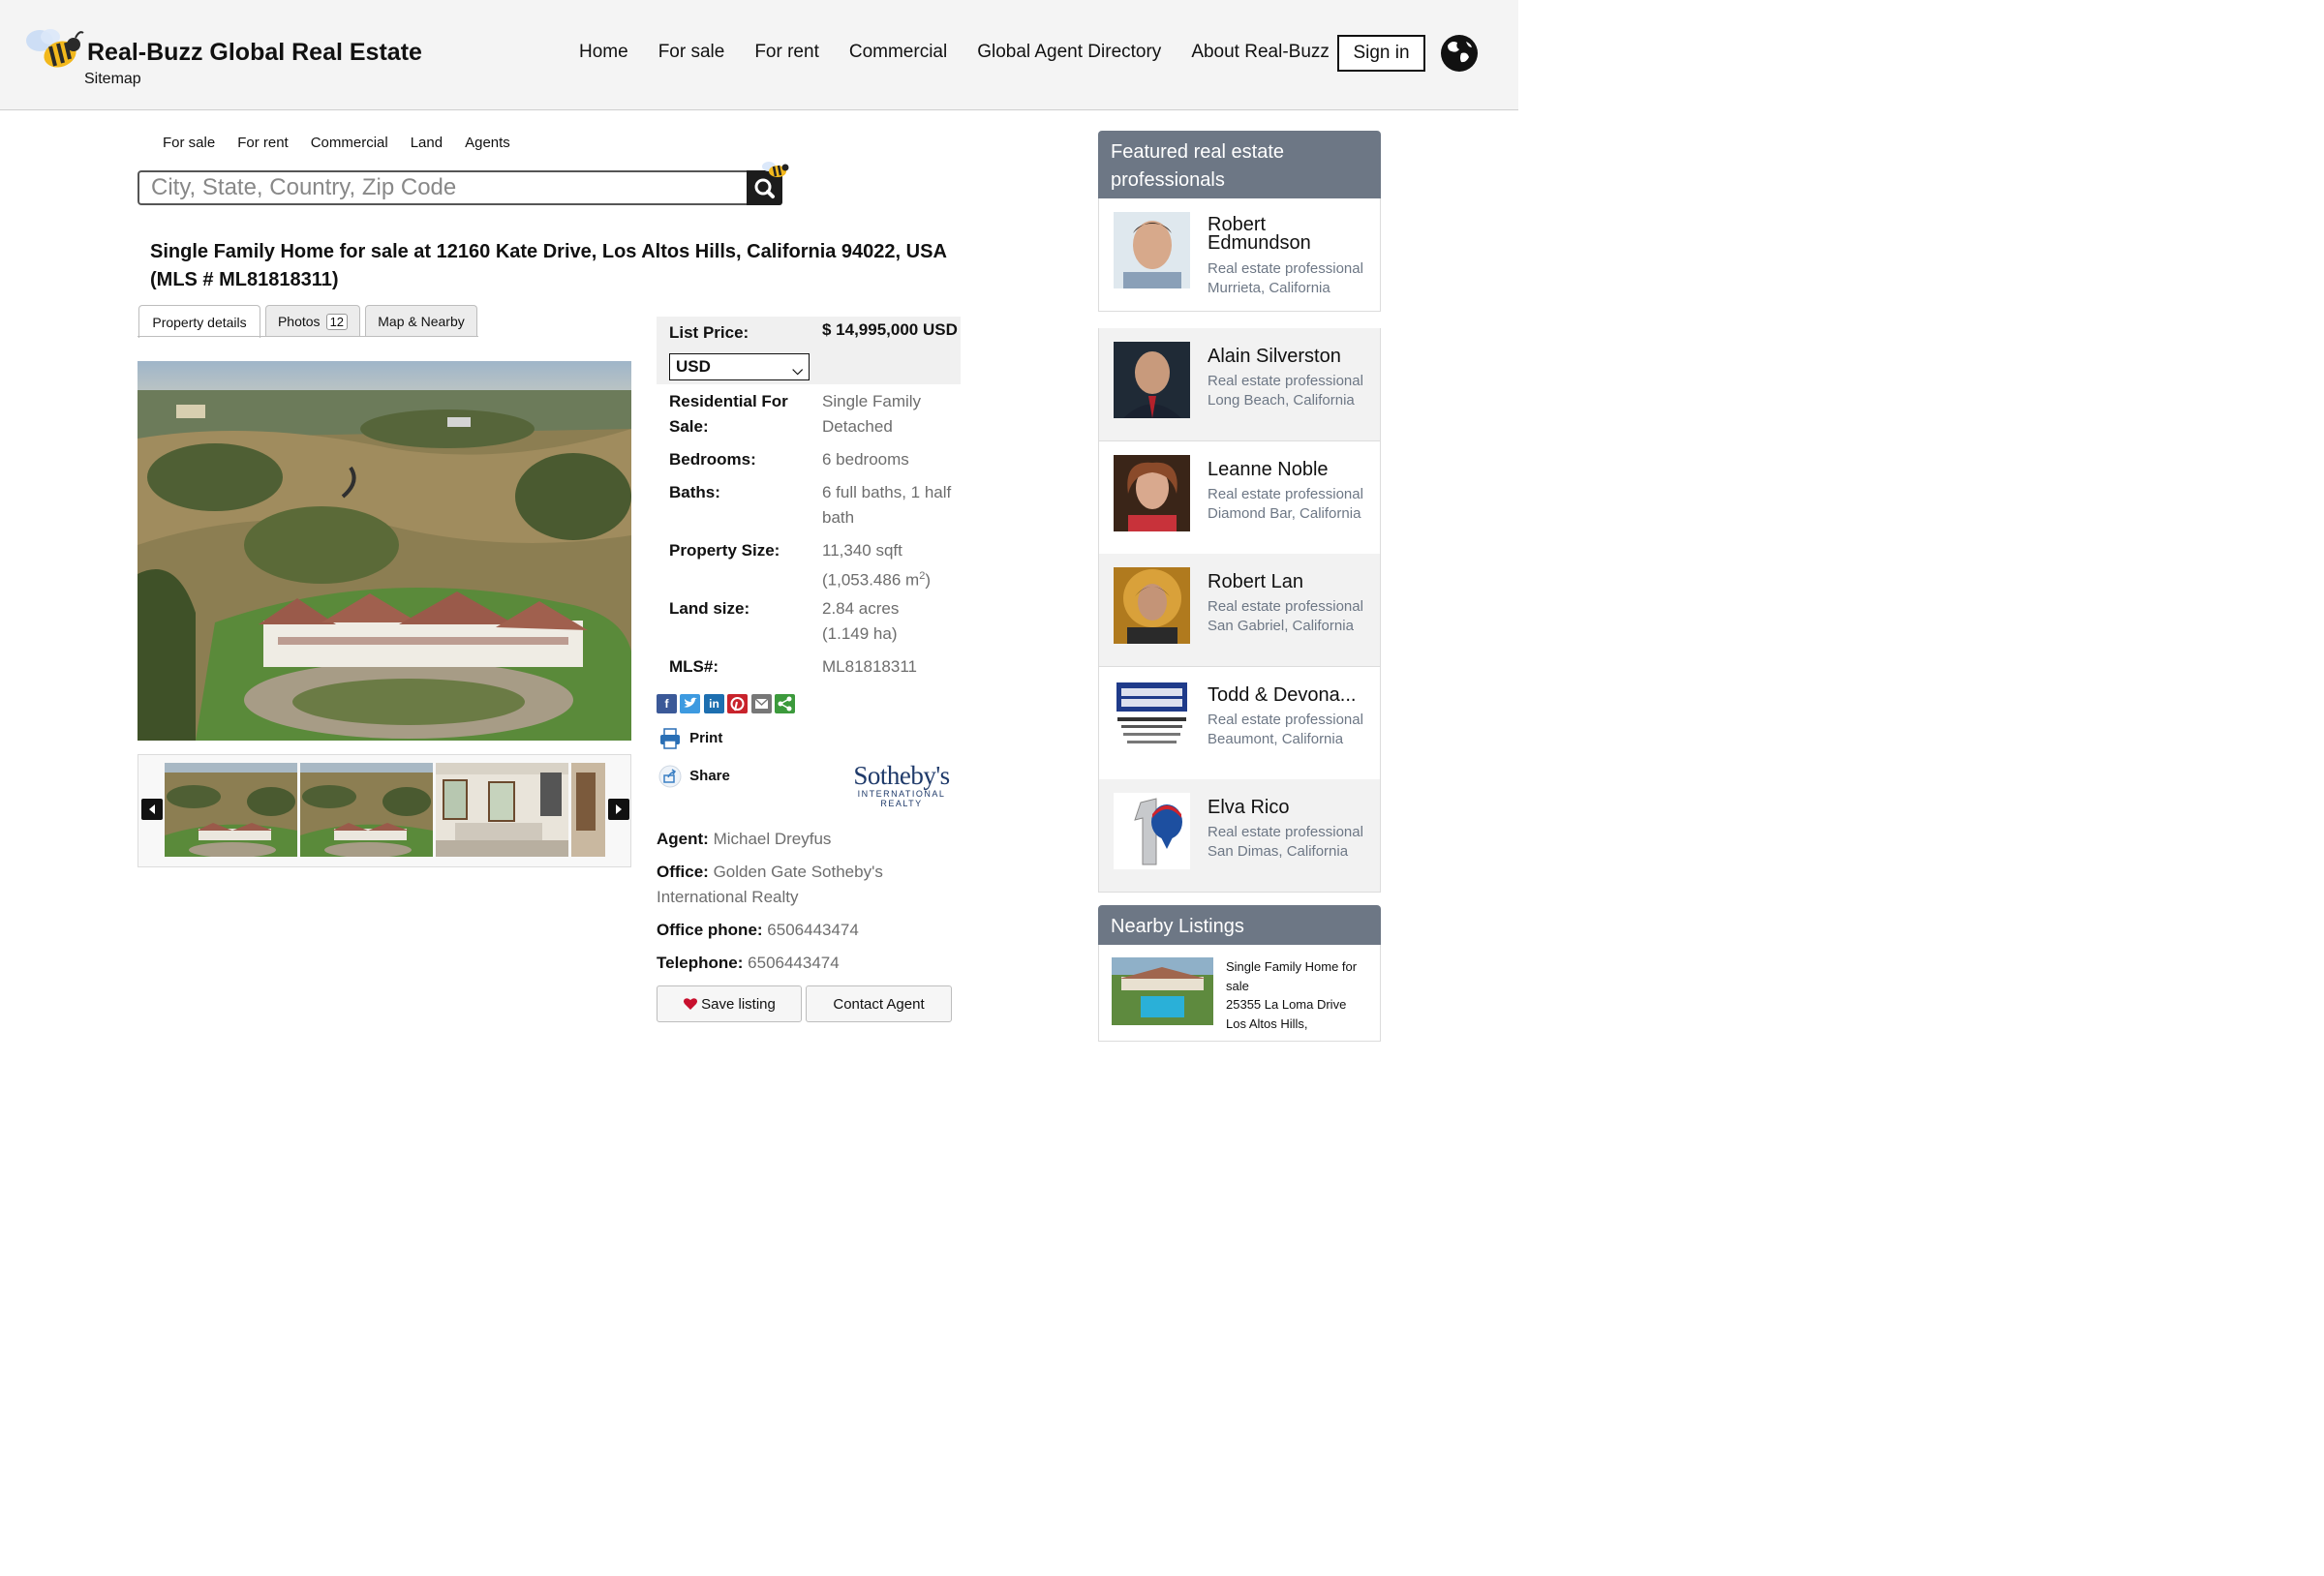 The height and width of the screenshot is (1576, 2324). What do you see at coordinates (902, 798) in the screenshot?
I see `broker-logo-subtitle: INTERNATIONAL REALTY` at bounding box center [902, 798].